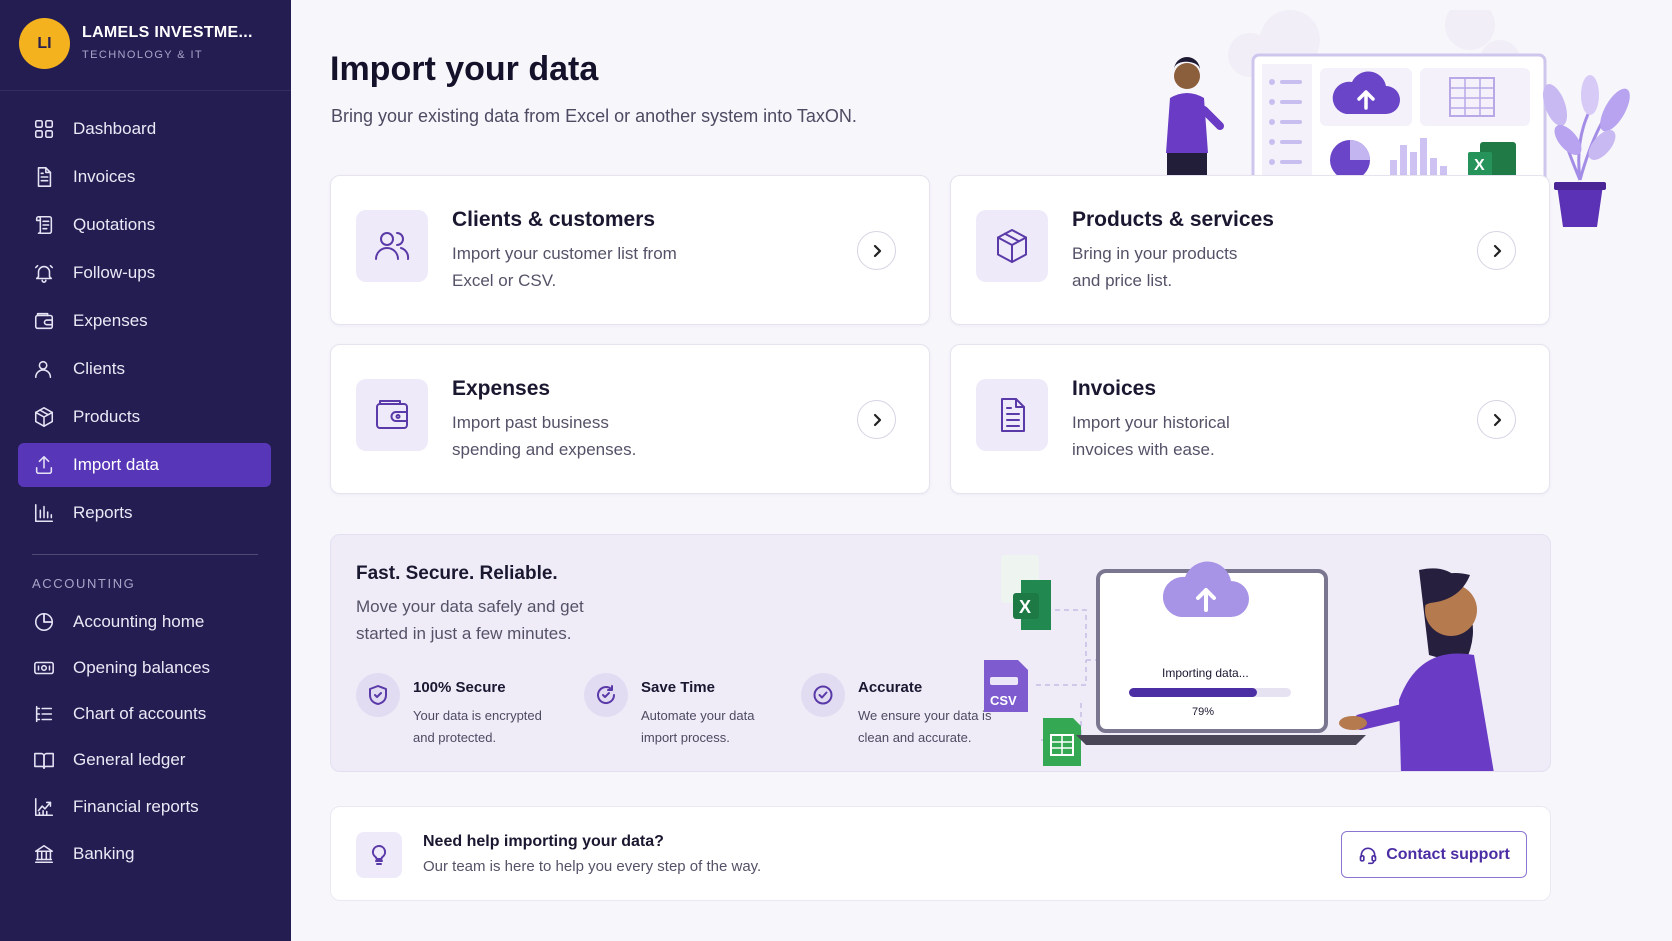  What do you see at coordinates (379, 855) in the screenshot?
I see `lightbulb-icon` at bounding box center [379, 855].